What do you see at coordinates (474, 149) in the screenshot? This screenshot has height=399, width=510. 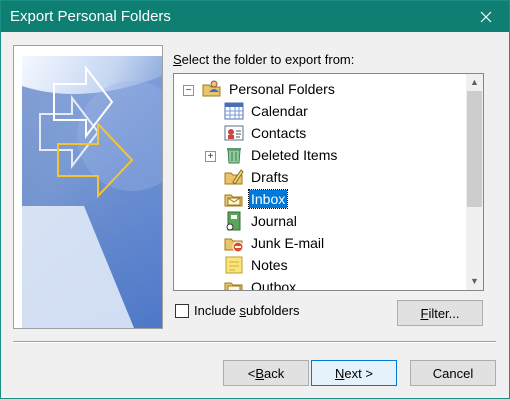 I see `scrollbar-thumb` at bounding box center [474, 149].